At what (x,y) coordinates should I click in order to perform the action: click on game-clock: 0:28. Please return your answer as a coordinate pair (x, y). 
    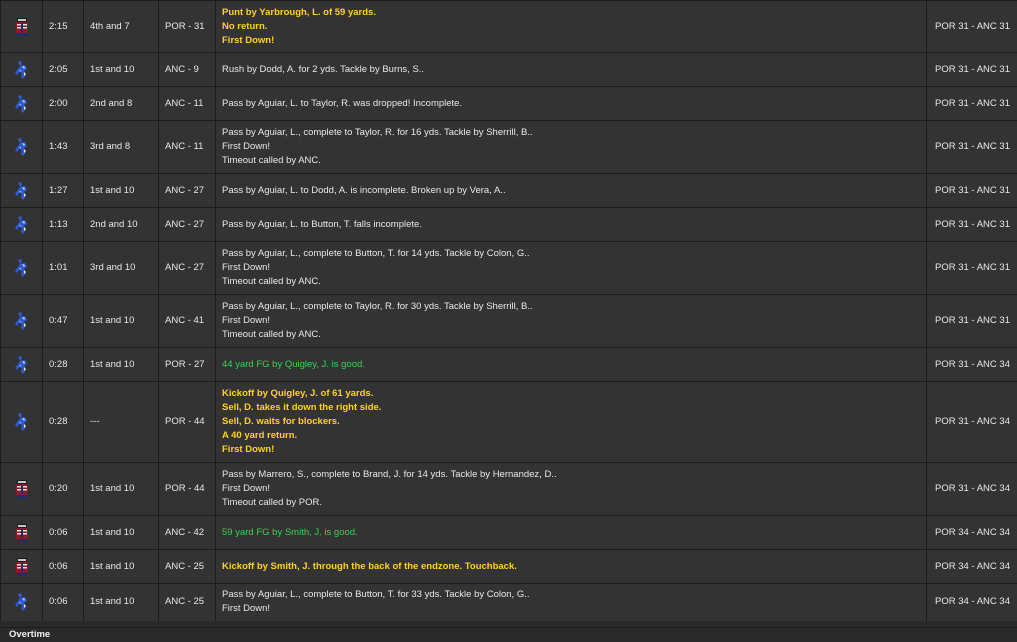
    Looking at the image, I should click on (58, 421).